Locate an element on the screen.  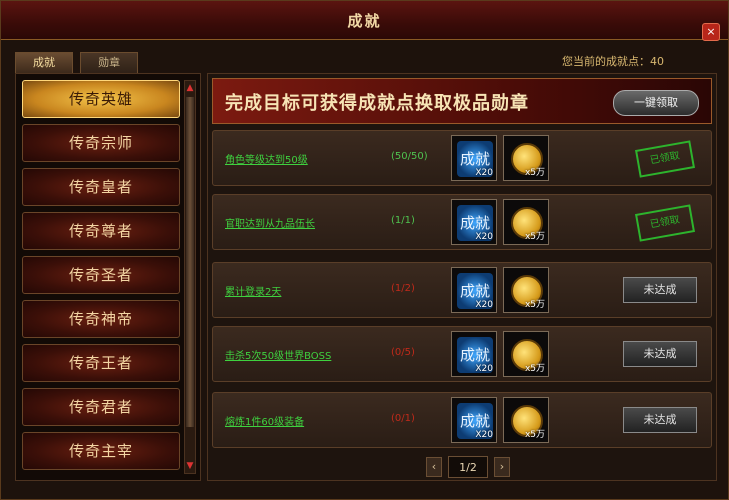
achievement-row: 熔炼1件60级装备 (0/1) 成就 X20 x5万 未达成 is located at coordinates (462, 420).